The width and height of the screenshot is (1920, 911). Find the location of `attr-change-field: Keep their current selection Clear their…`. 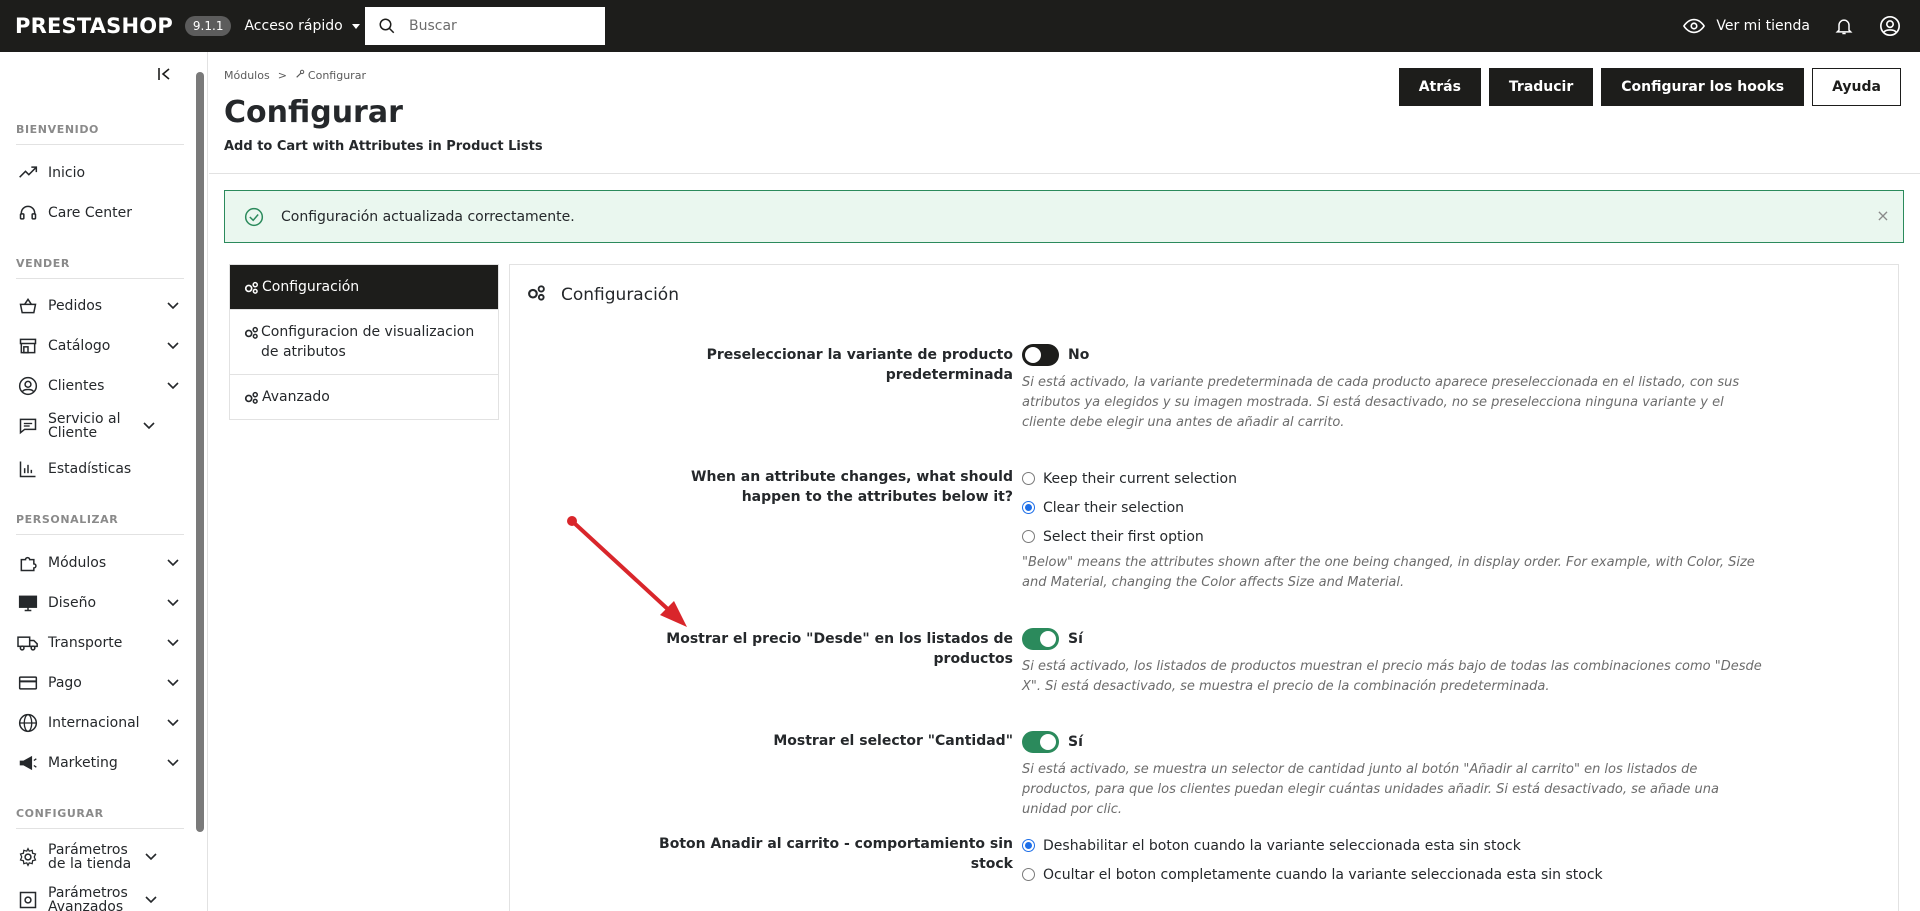

attr-change-field: Keep their current selection Clear their… is located at coordinates (1392, 528).